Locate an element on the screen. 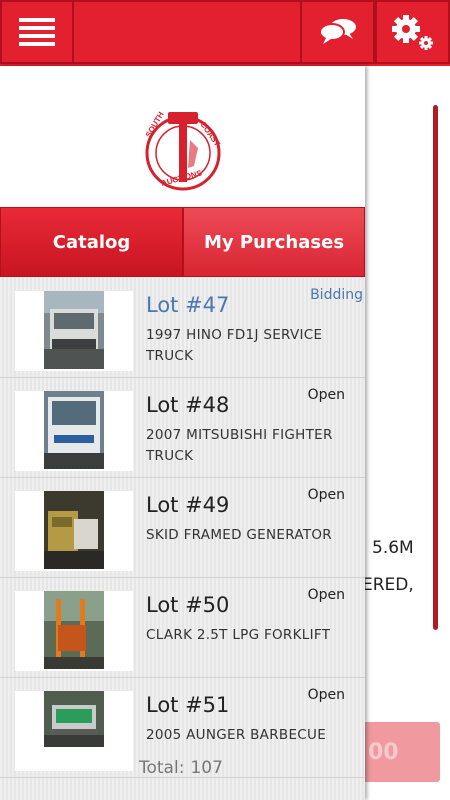 The width and height of the screenshot is (450, 800). generator-photo is located at coordinates (74, 530).